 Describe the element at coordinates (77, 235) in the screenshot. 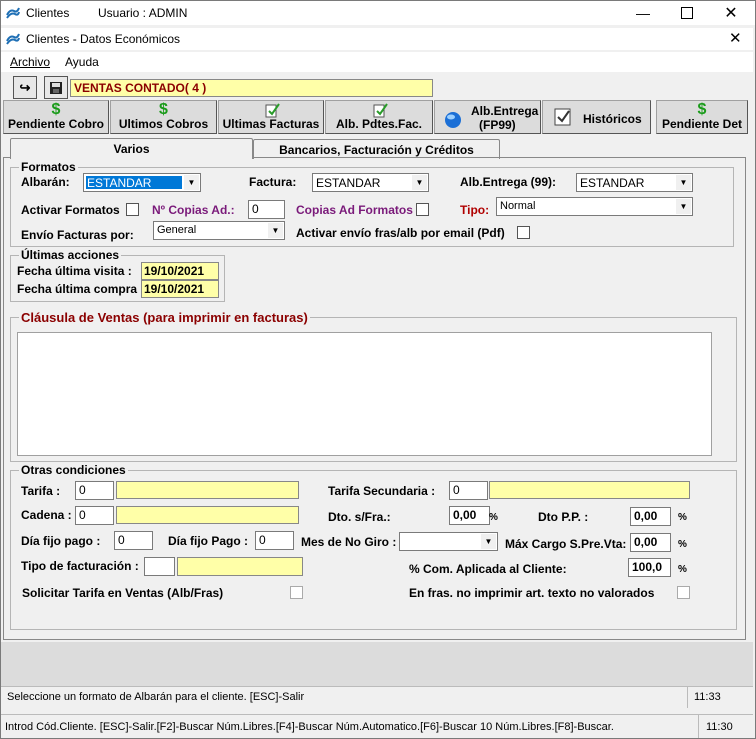

I see `envio-facturas-label: Envío Facturas por:` at that location.